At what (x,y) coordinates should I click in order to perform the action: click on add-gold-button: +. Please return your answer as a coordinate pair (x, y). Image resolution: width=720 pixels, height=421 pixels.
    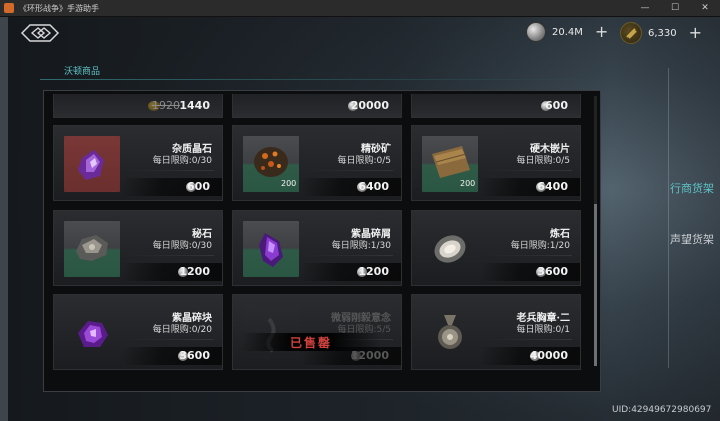
    Looking at the image, I should click on (695, 33).